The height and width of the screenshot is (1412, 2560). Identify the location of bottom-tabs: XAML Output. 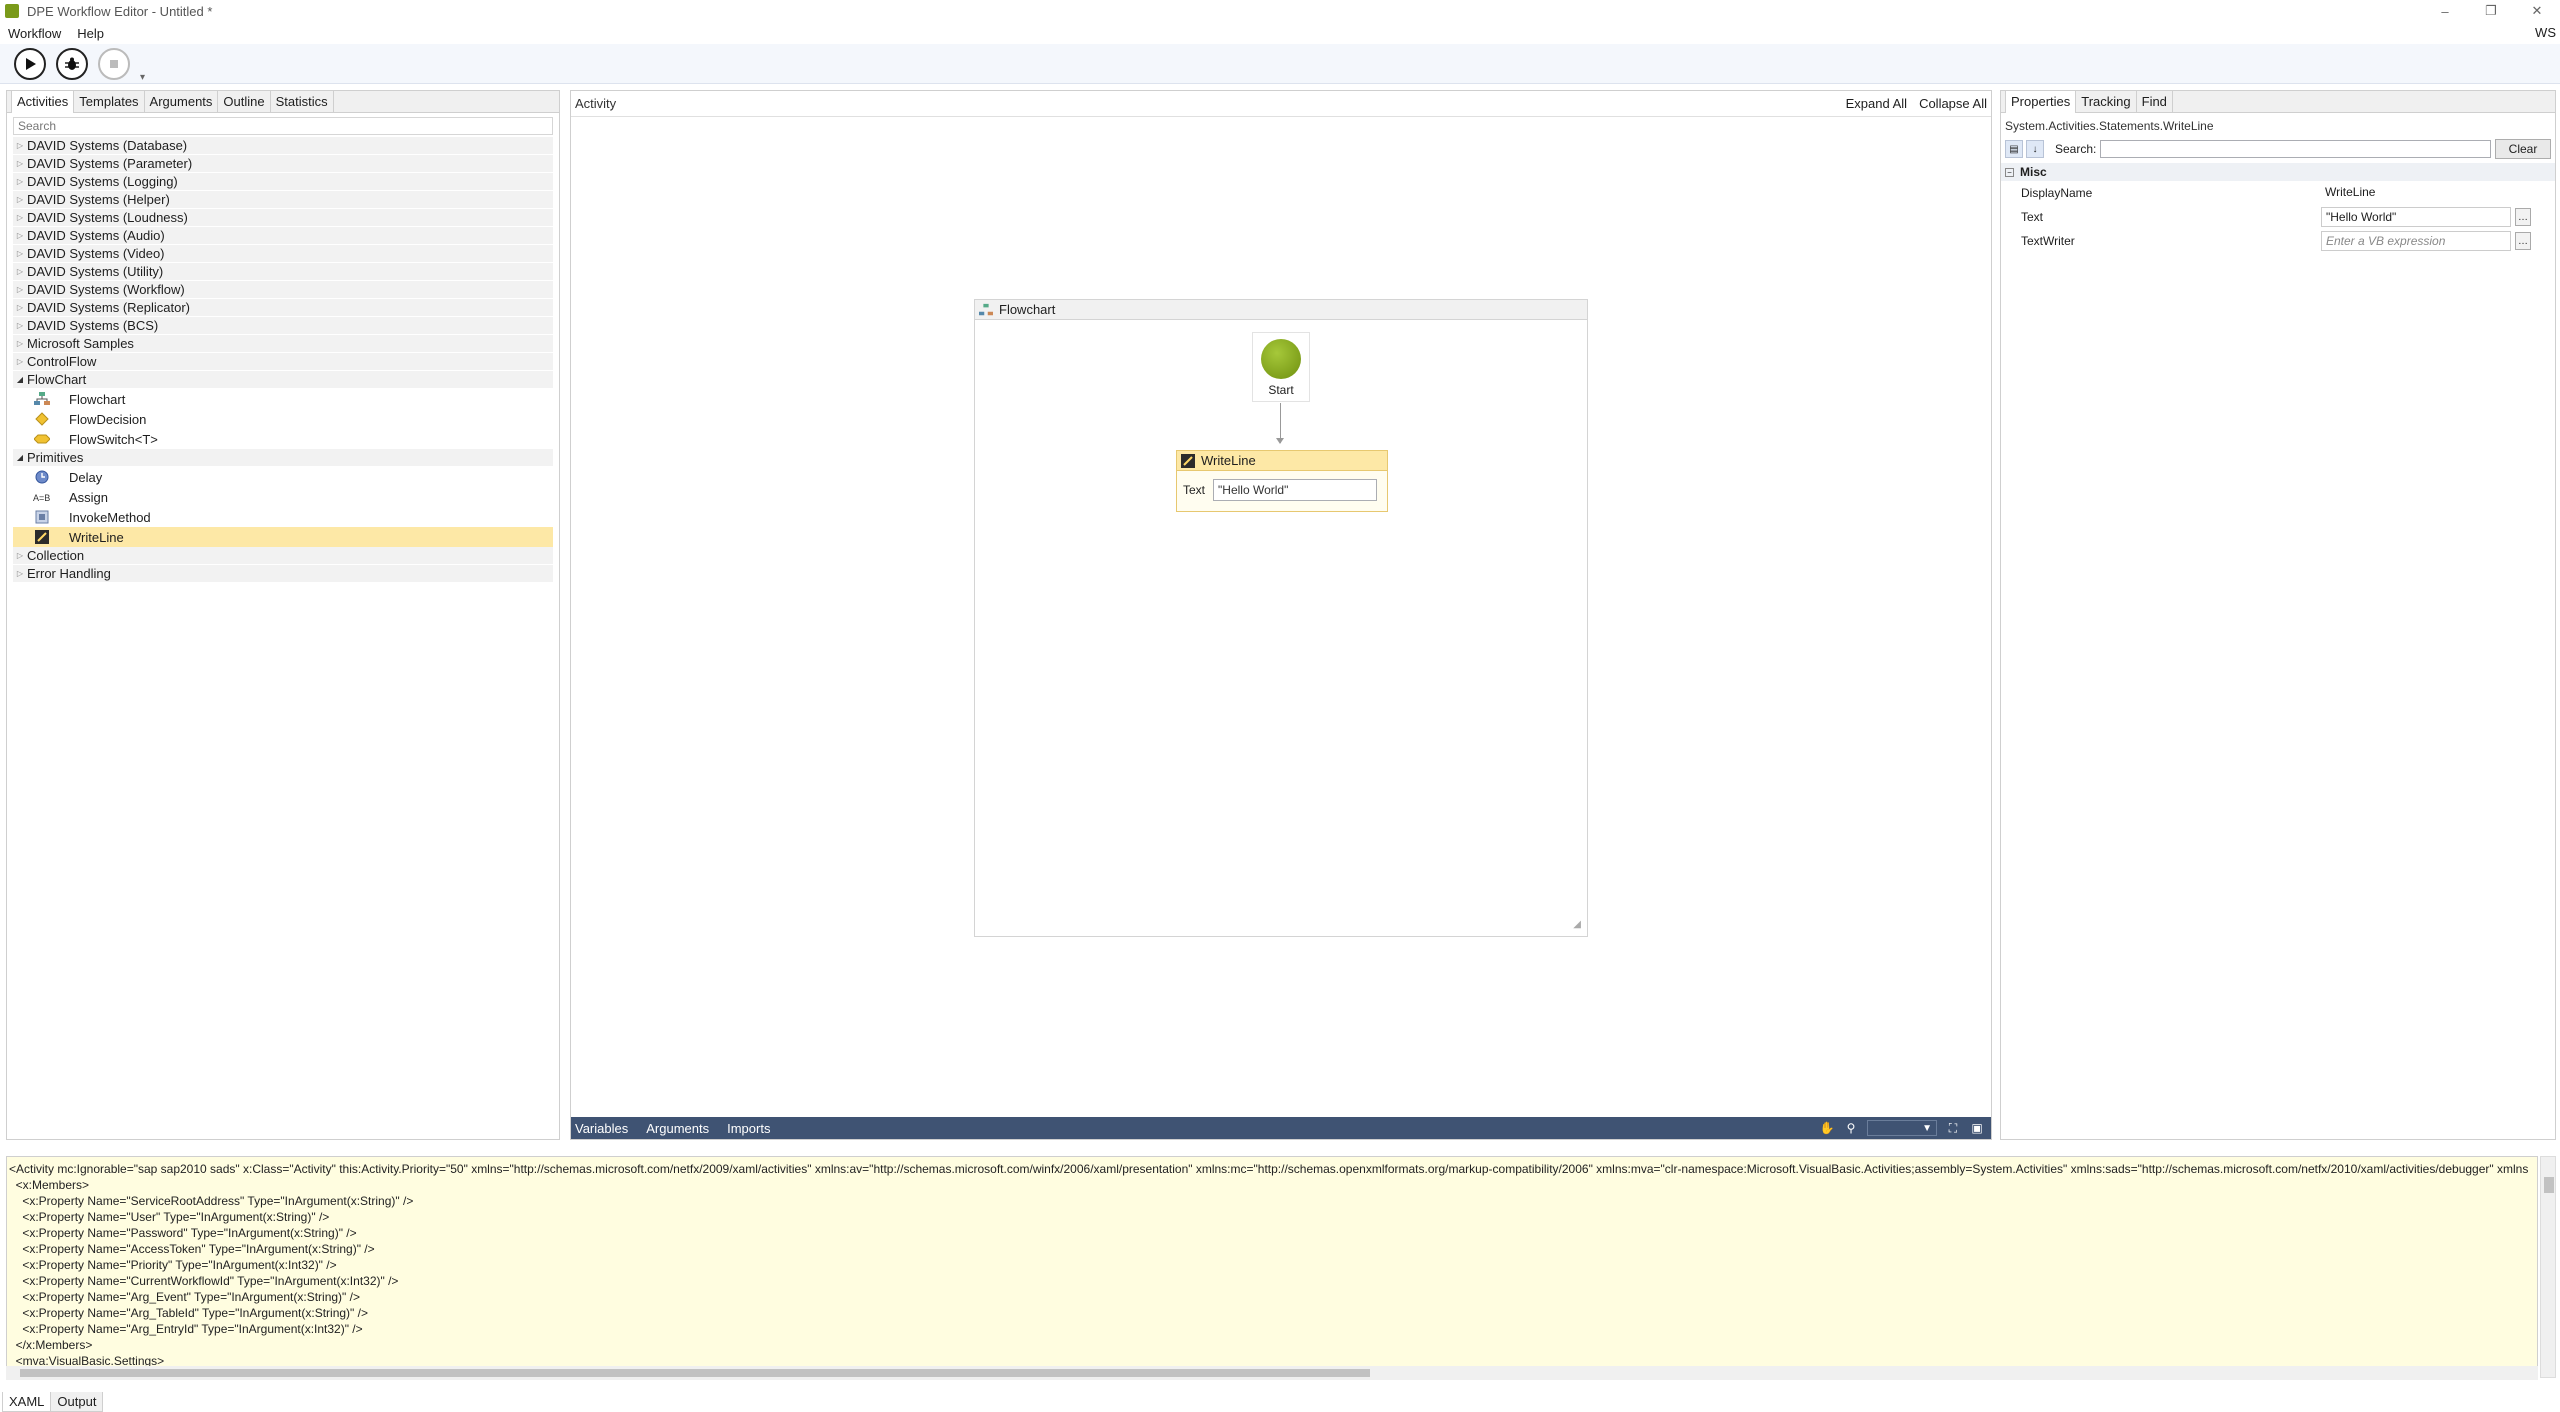
(52, 1401).